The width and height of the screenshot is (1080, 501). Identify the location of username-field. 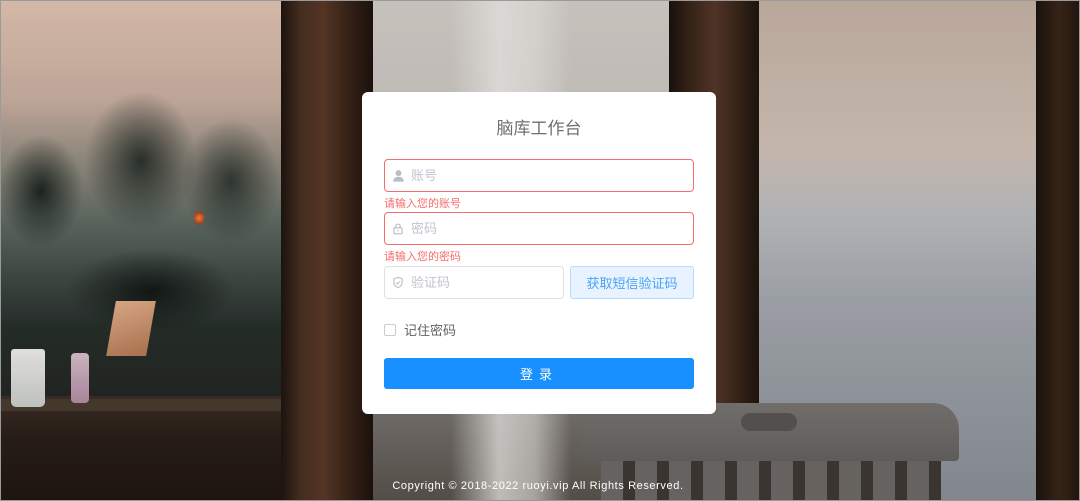
(539, 175).